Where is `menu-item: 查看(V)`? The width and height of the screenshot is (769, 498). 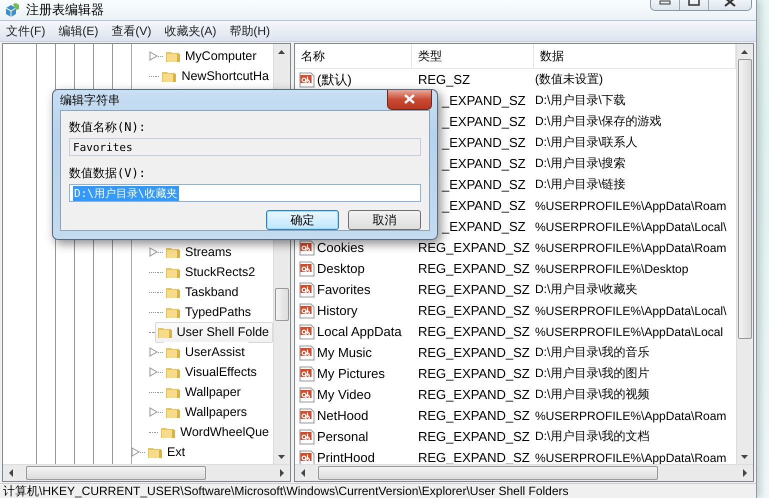 menu-item: 查看(V) is located at coordinates (131, 31).